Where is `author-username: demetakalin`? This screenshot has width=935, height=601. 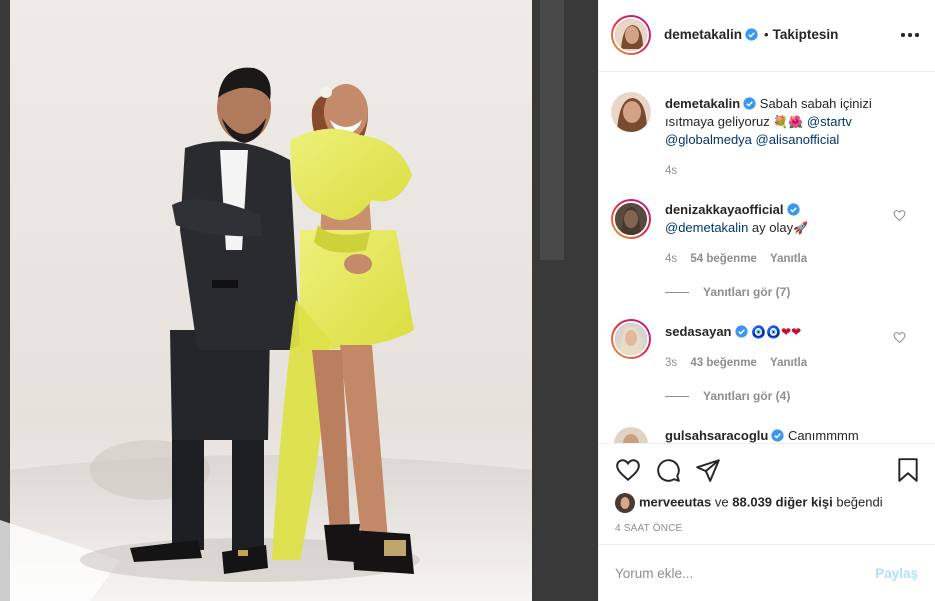
author-username: demetakalin is located at coordinates (703, 34).